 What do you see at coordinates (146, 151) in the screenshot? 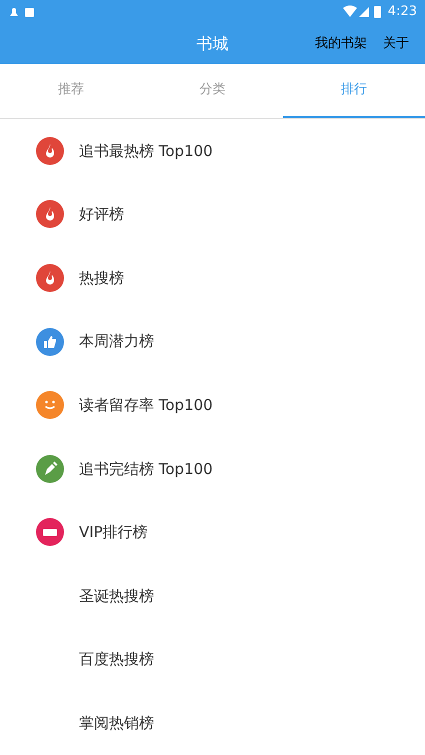
I see `ranking-label: 追书最热榜 Top100` at bounding box center [146, 151].